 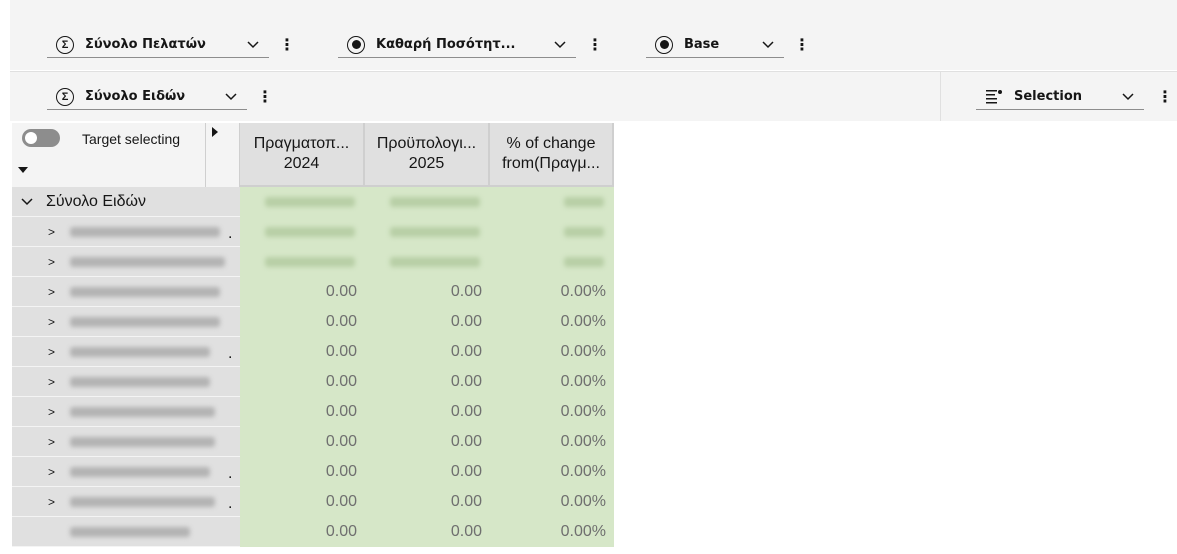 I want to click on total-row-header: Σύνολο Ειδών, so click(x=126, y=202).